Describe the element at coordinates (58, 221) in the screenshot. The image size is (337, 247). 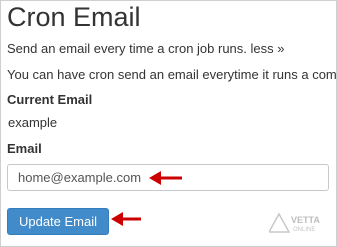
I see `update-email-button: Update Email` at that location.